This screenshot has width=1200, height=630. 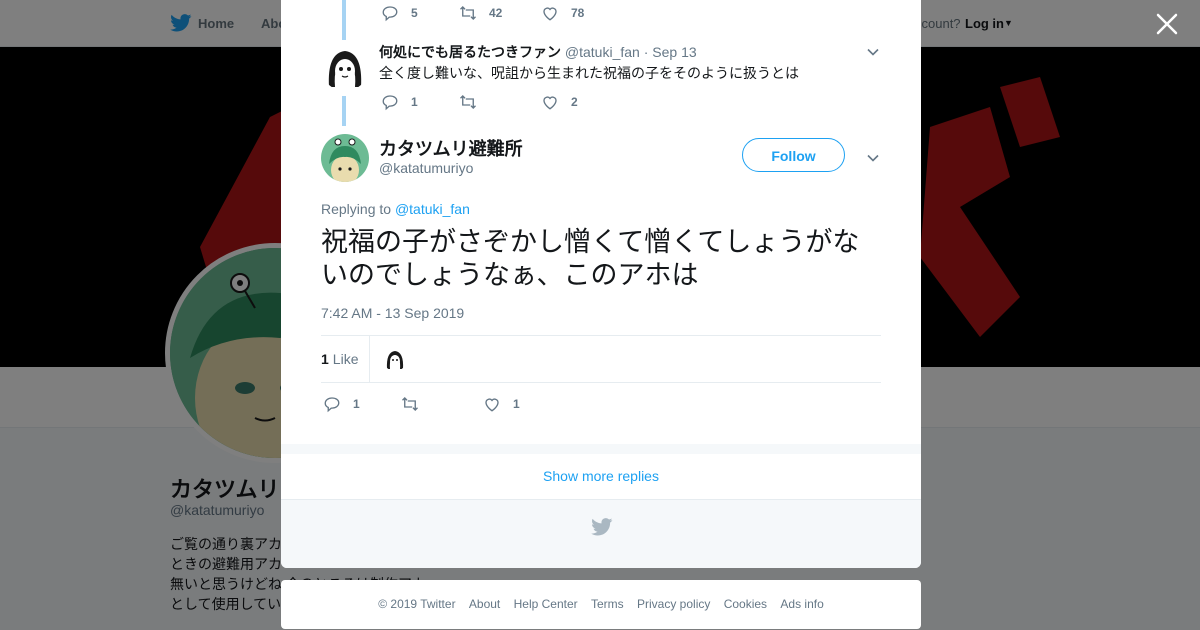 What do you see at coordinates (745, 604) in the screenshot?
I see `footer-link-cookies: Cookies` at bounding box center [745, 604].